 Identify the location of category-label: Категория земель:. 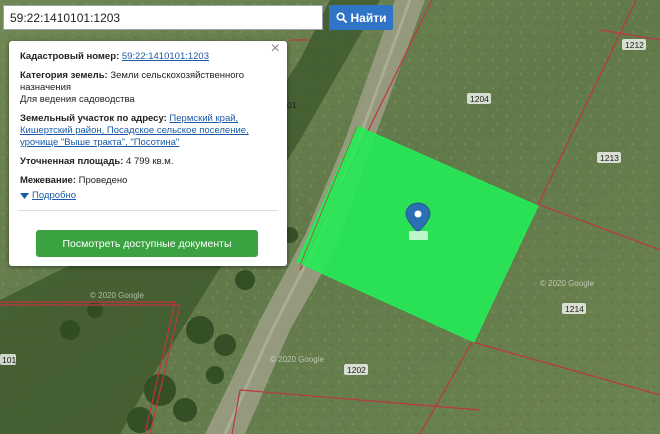
(64, 75).